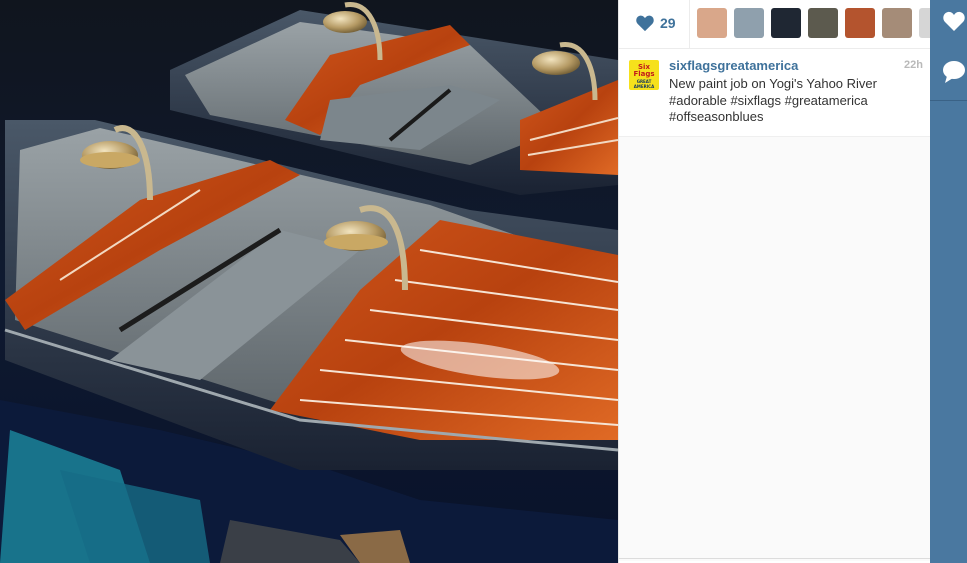 The width and height of the screenshot is (967, 563). I want to click on like-button: 29, so click(654, 24).